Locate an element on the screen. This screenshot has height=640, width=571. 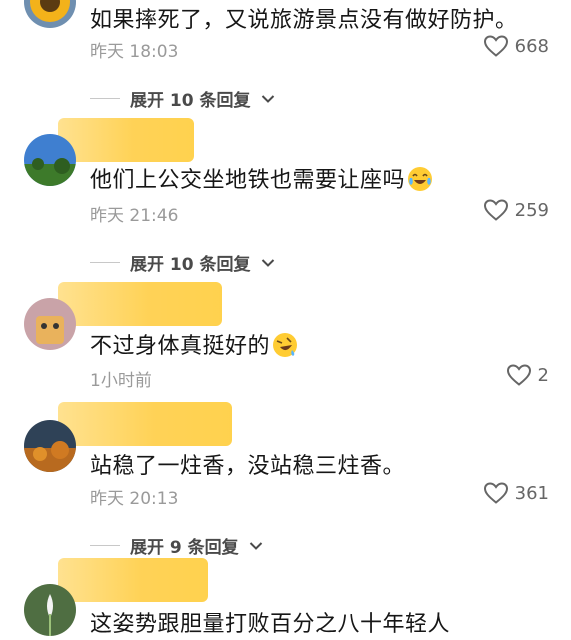
comment-text: 站稳了一炷香，没站稳三炷香。 is located at coordinates (248, 466).